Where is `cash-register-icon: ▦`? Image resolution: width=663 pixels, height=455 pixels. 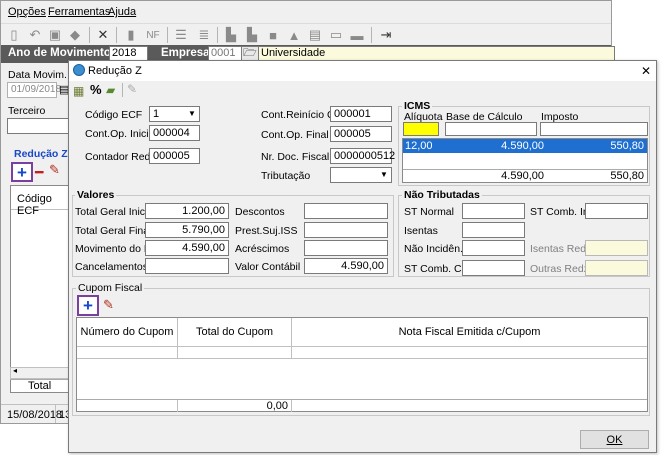 cash-register-icon: ▦ is located at coordinates (78, 91).